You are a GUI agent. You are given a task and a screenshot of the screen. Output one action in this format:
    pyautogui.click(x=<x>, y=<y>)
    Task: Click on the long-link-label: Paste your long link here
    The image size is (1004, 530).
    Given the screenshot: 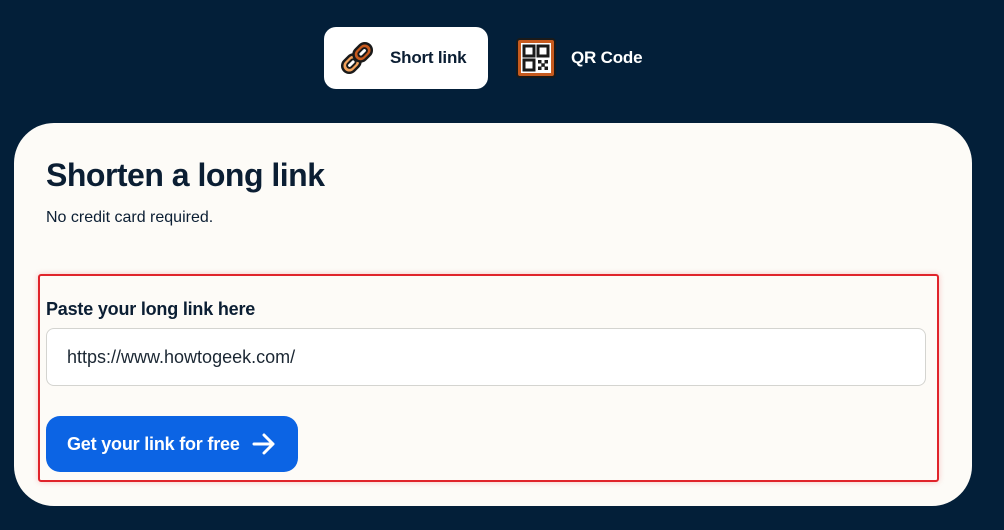 What is the action you would take?
    pyautogui.click(x=151, y=309)
    